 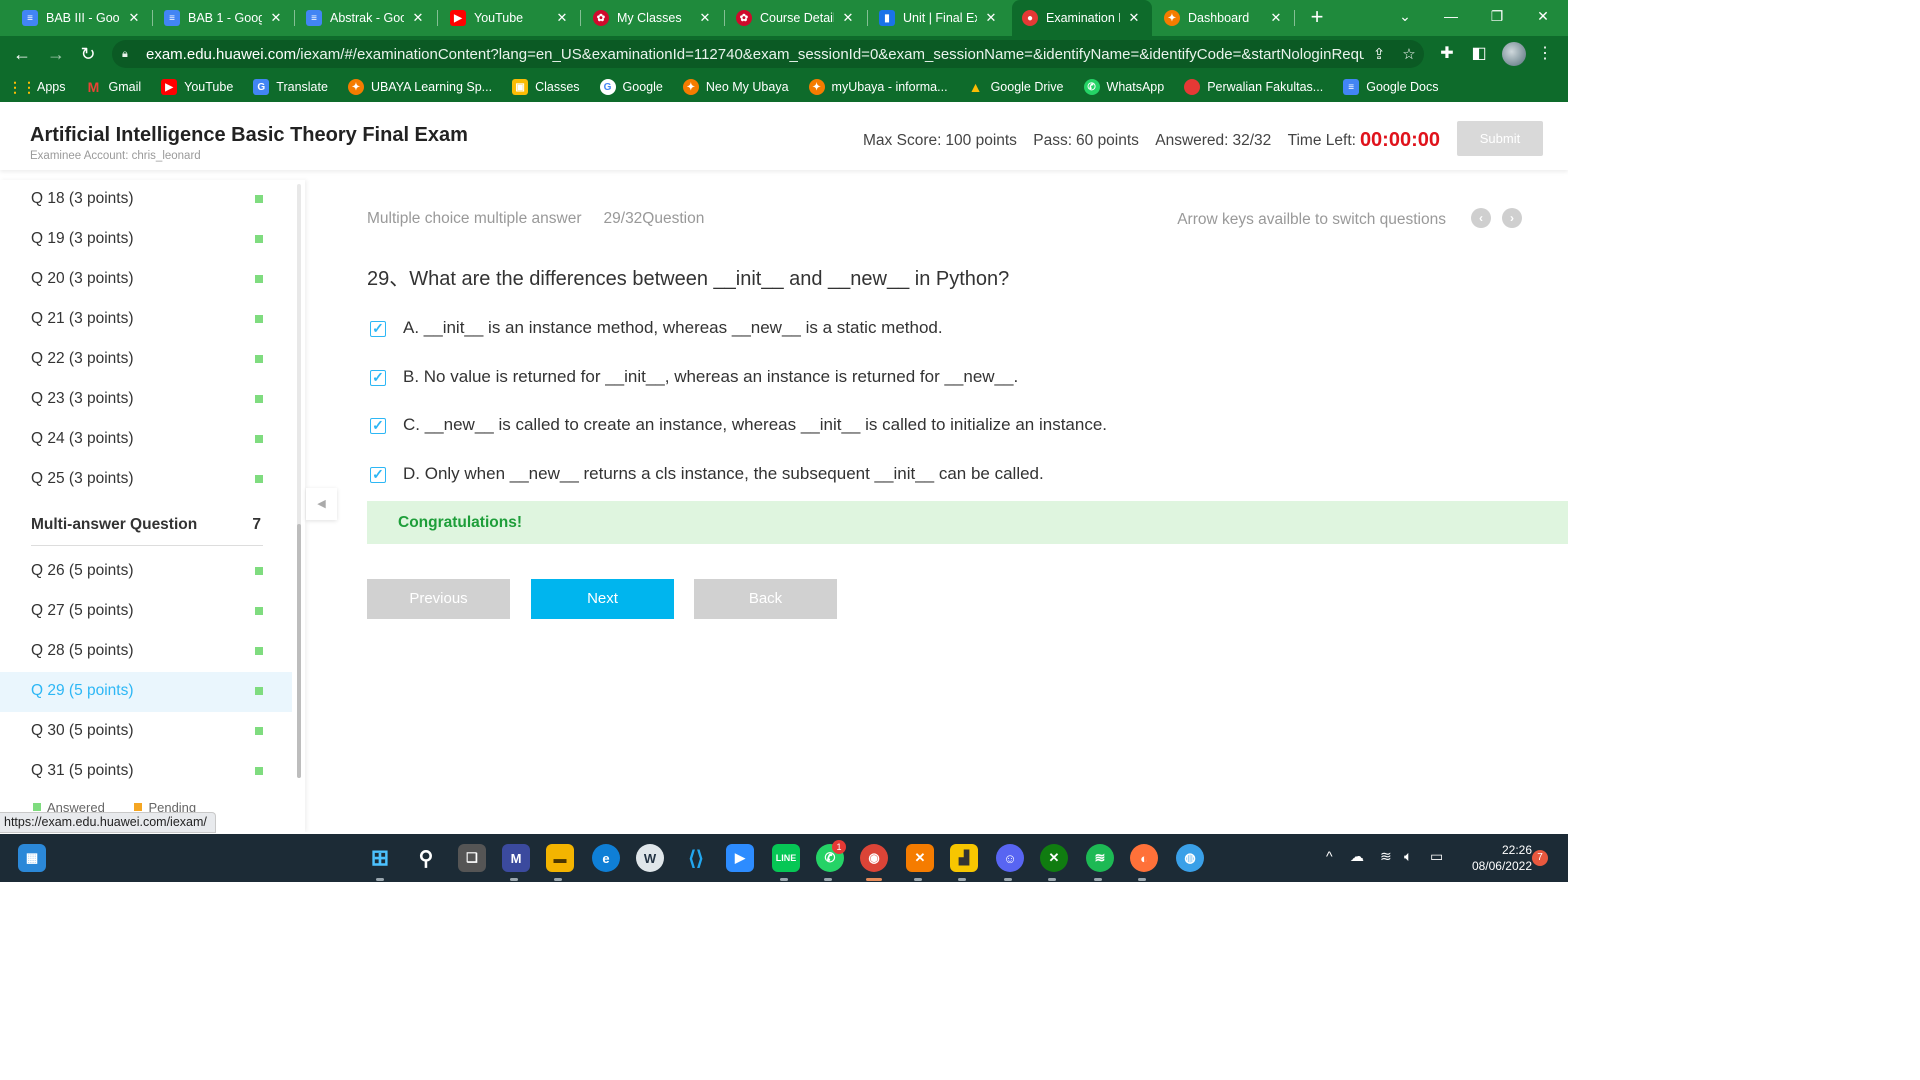 I want to click on question-item-q28: Q 28 (5 points), so click(x=146, y=652).